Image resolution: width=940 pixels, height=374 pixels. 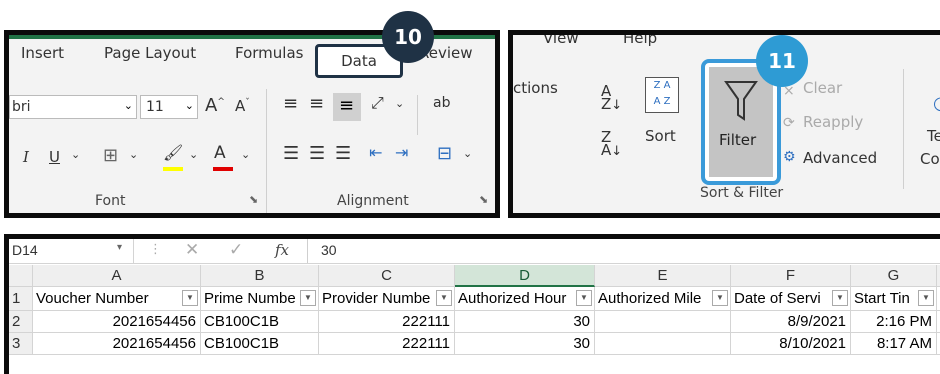 I want to click on align-bottom-button: ≡, so click(x=347, y=107).